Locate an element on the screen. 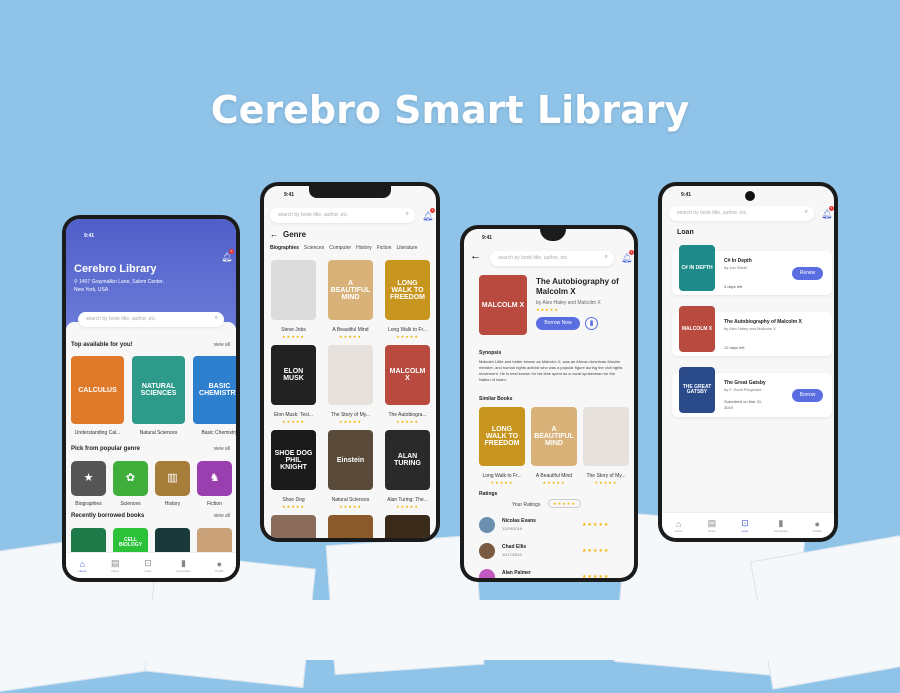  book-title: The Autobiography of Malcolm X is located at coordinates (577, 287).